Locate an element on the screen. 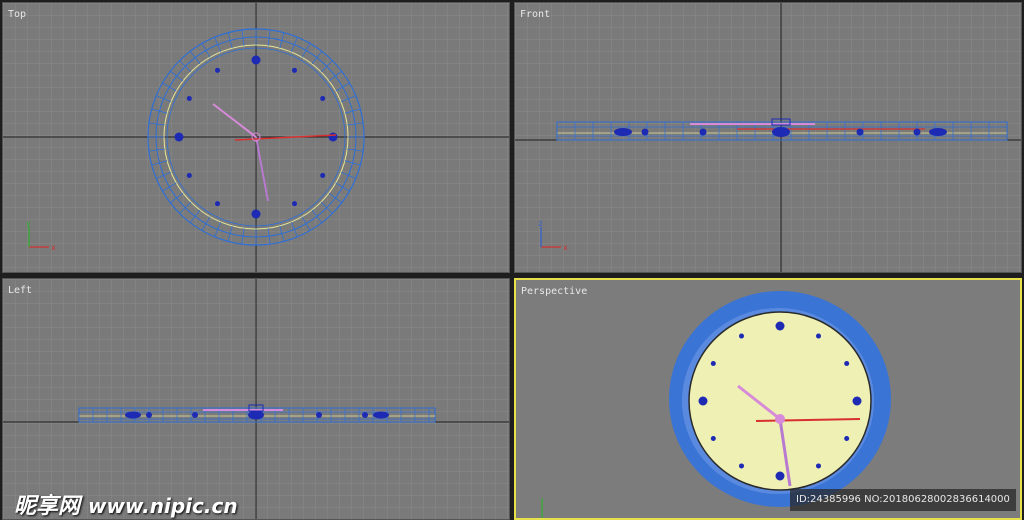  perspective-clock is located at coordinates (780, 399).